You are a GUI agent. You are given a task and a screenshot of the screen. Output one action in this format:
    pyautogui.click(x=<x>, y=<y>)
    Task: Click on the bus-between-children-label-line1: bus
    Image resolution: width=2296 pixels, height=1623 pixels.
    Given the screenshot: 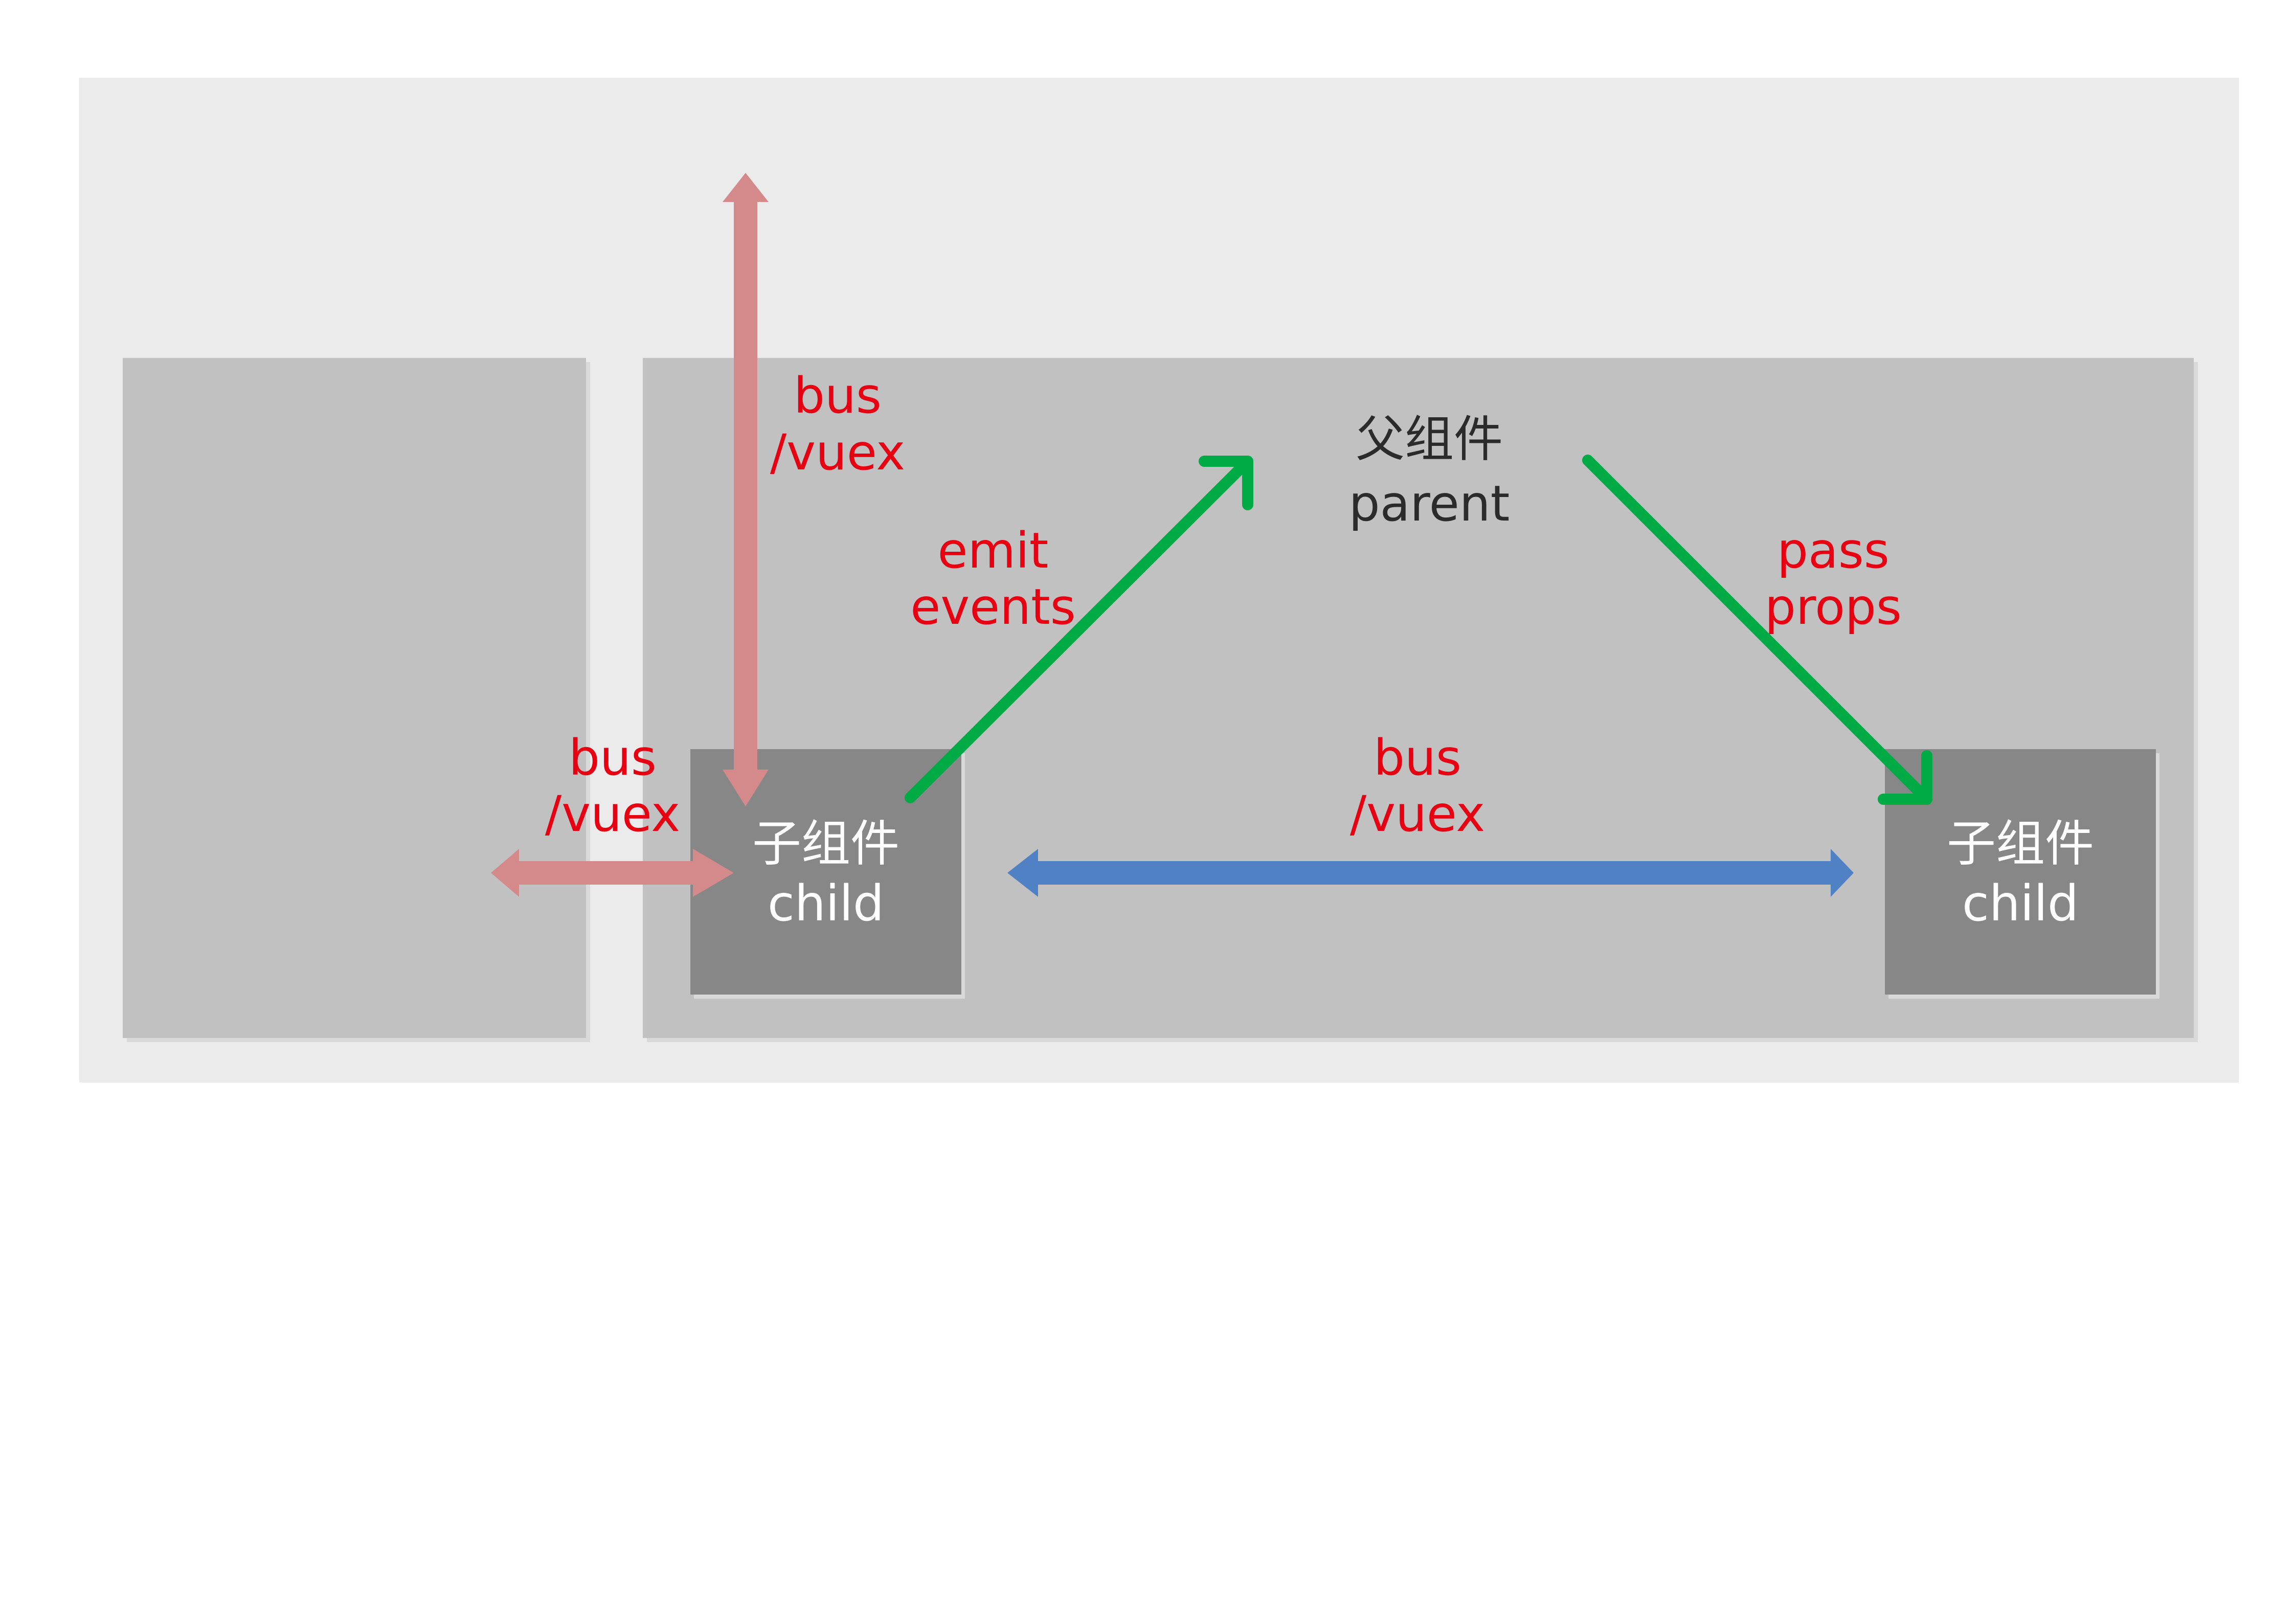 What is the action you would take?
    pyautogui.click(x=1418, y=758)
    